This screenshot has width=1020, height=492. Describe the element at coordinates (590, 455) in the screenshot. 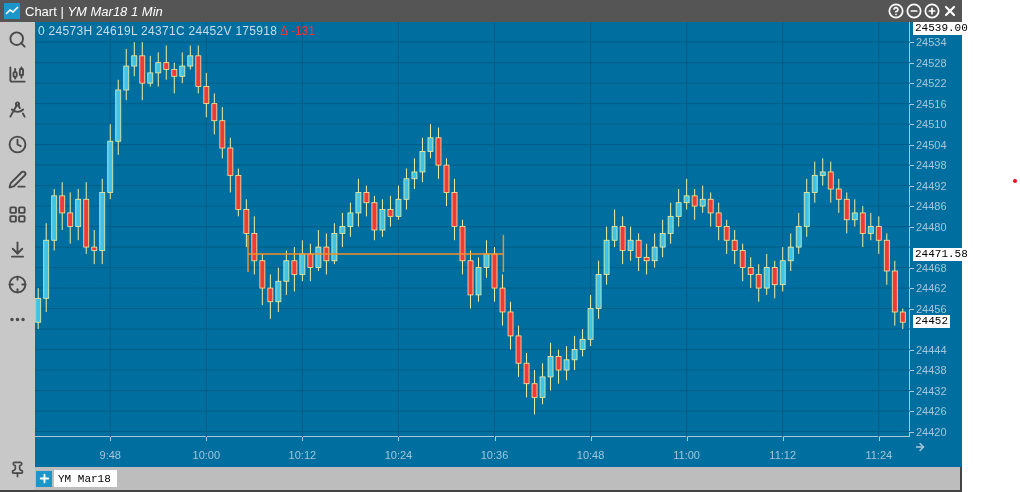

I see `time-tick-label: 10:48` at that location.